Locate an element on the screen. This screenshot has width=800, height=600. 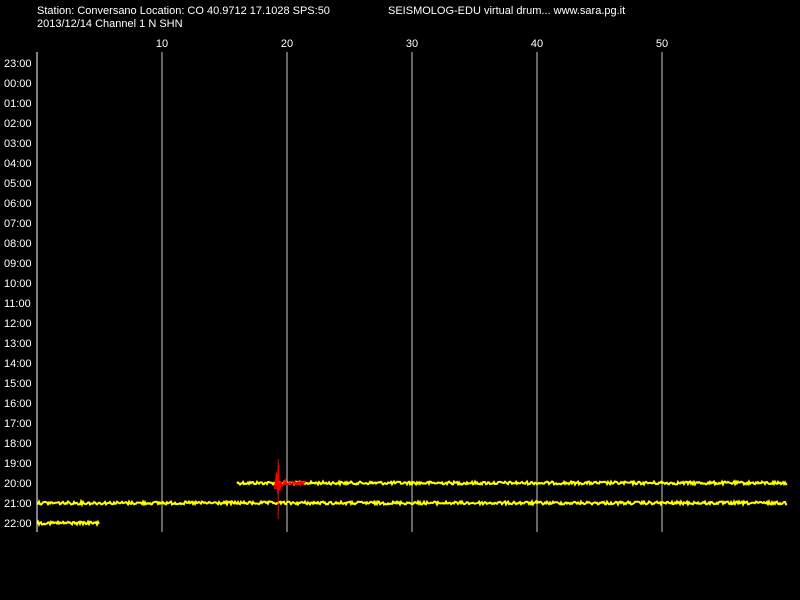
event-2000 is located at coordinates (290, 479).